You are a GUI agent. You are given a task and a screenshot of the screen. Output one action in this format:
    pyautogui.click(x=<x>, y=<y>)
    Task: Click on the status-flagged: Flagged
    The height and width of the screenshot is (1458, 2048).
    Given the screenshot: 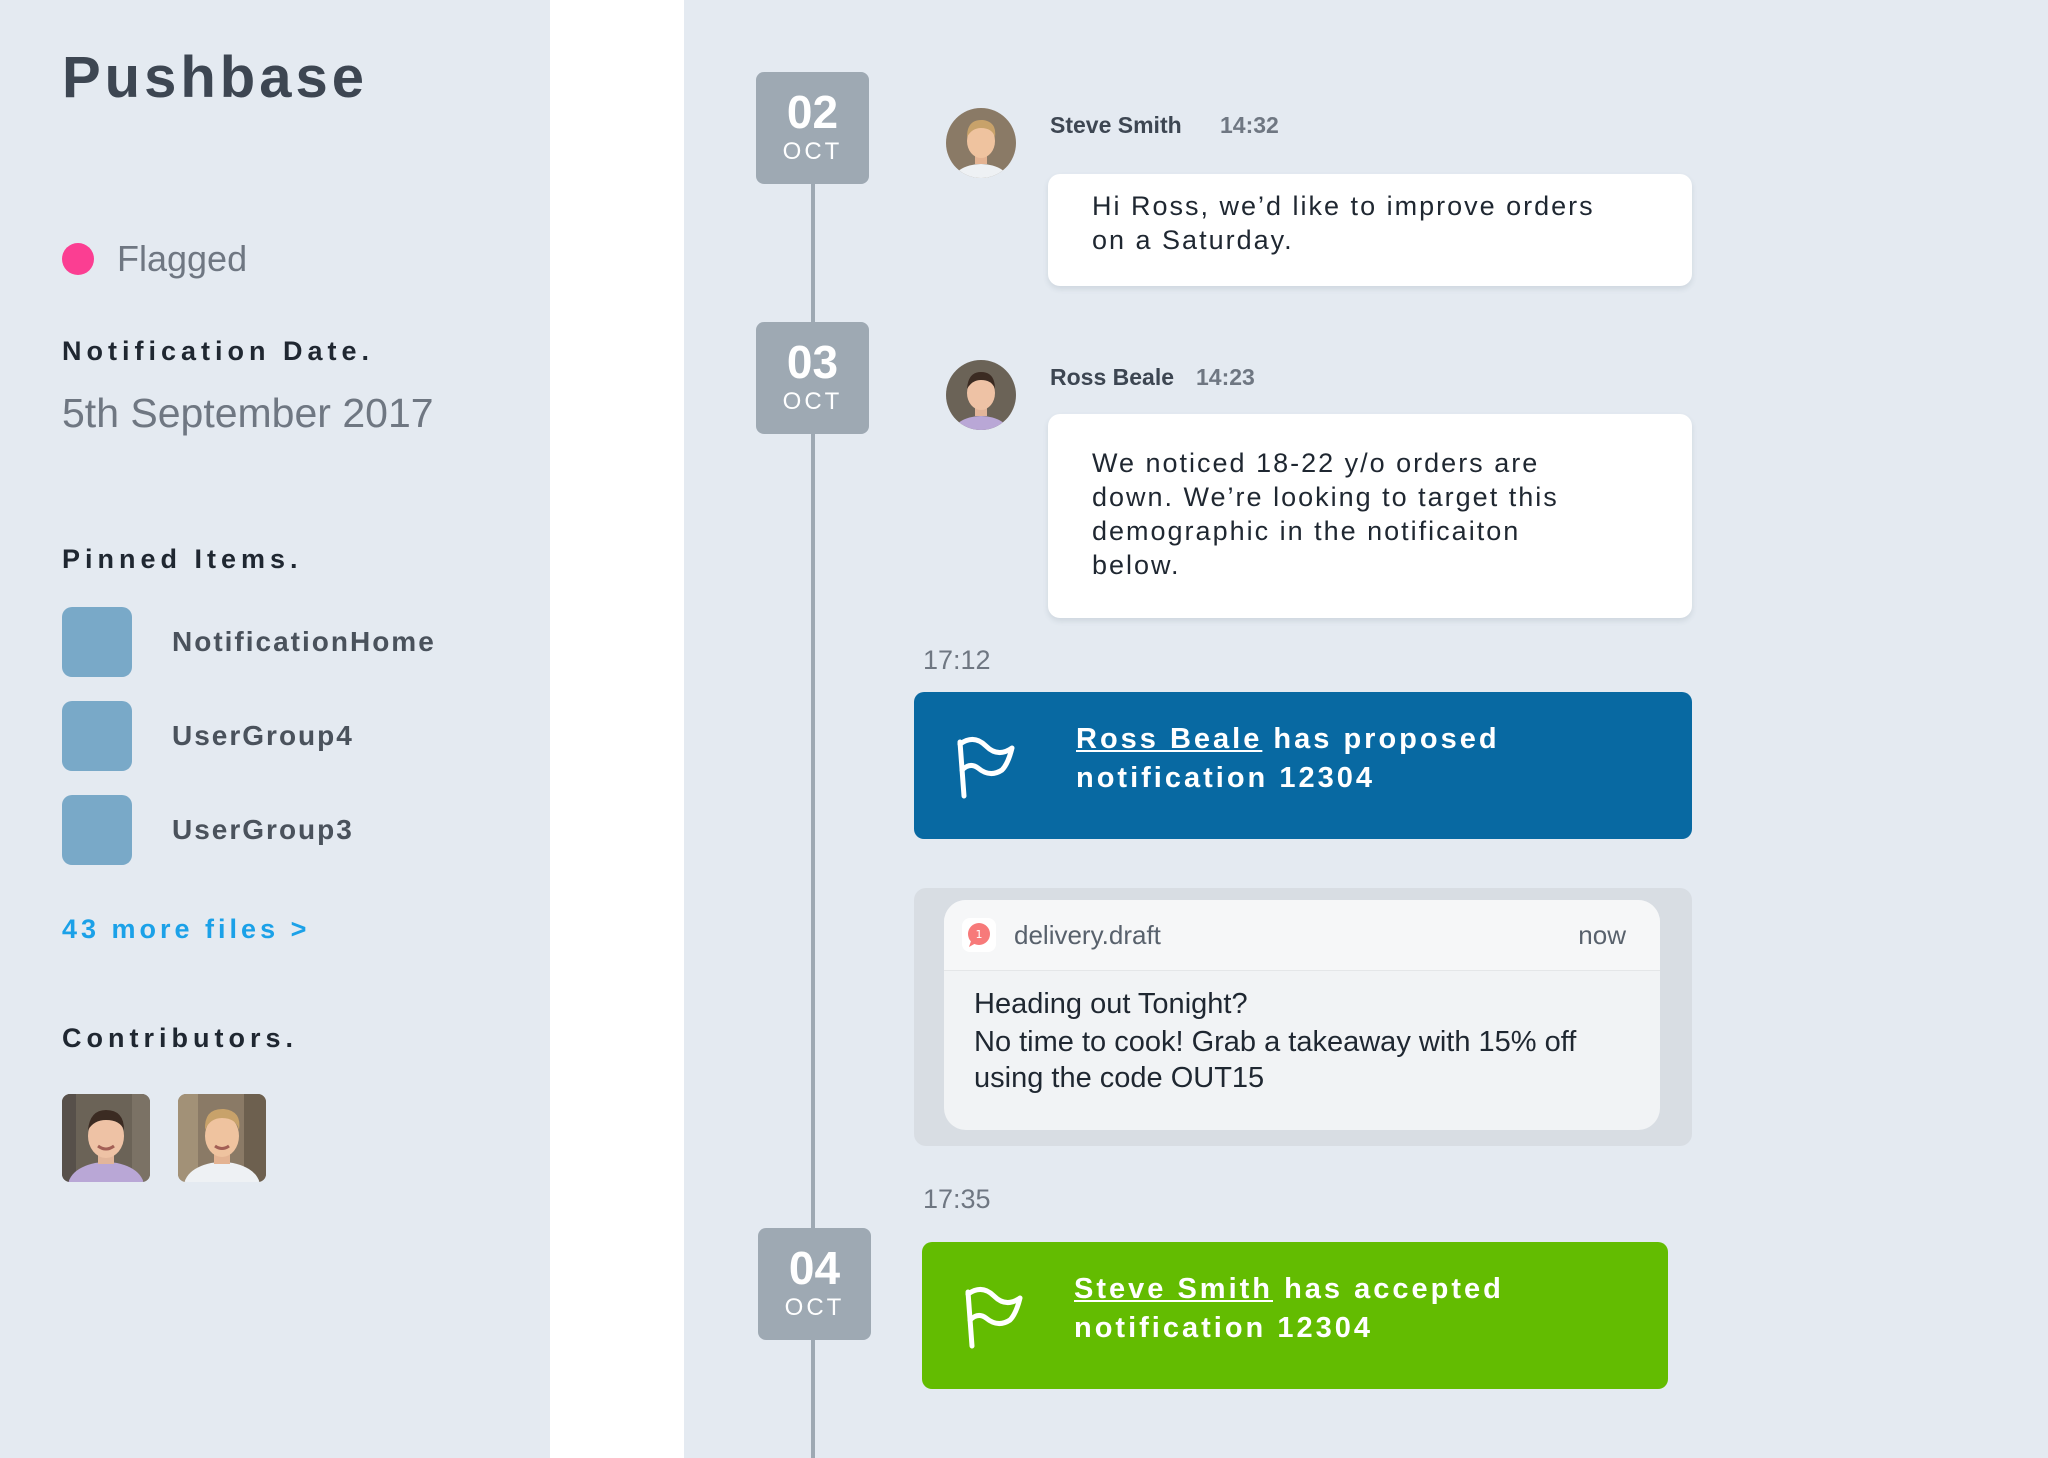 What is the action you would take?
    pyautogui.click(x=154, y=259)
    